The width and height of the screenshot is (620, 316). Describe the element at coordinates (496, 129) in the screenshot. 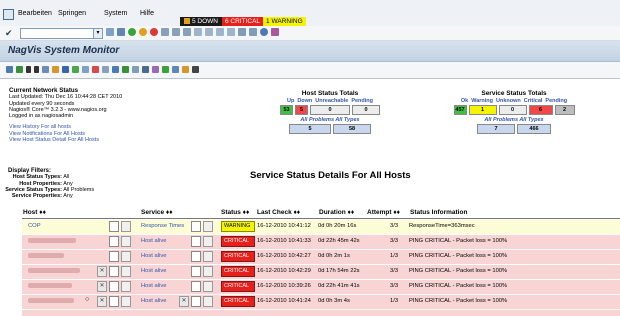

I see `svc-all-problems-count: 7` at that location.